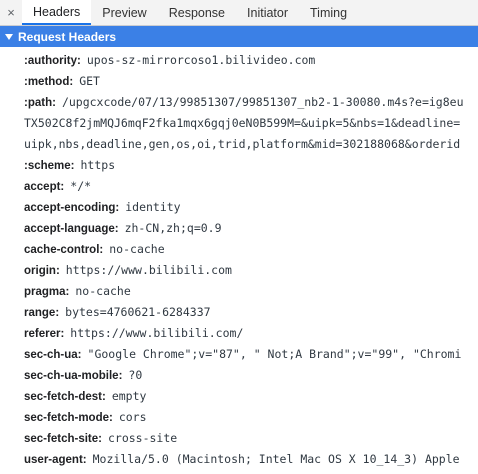 This screenshot has width=478, height=474. What do you see at coordinates (239, 248) in the screenshot?
I see `header-row-cache-control: cache-control: no-cache` at bounding box center [239, 248].